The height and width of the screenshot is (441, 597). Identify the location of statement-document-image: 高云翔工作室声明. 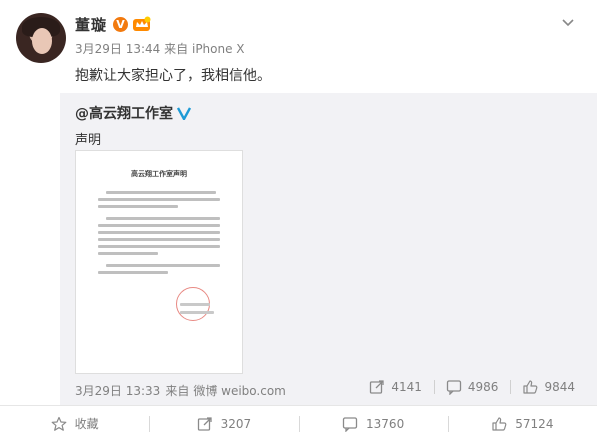
(159, 262).